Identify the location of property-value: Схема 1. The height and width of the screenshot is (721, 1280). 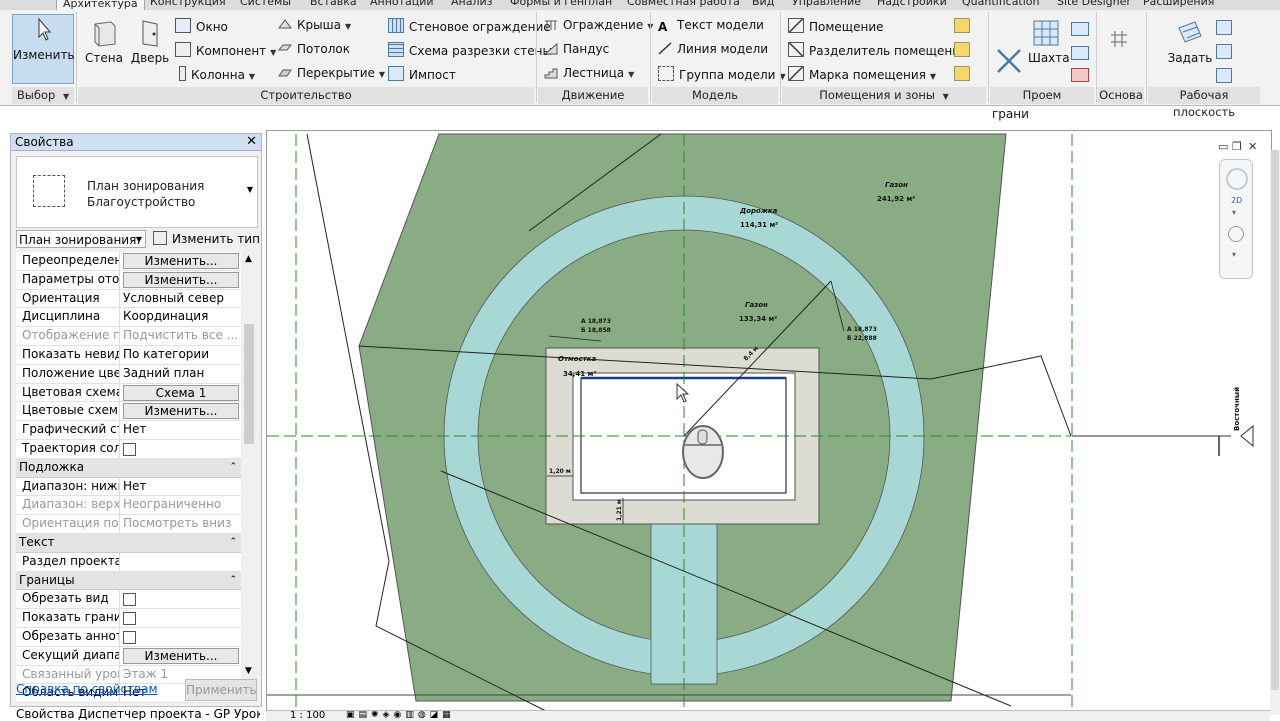
(180, 393).